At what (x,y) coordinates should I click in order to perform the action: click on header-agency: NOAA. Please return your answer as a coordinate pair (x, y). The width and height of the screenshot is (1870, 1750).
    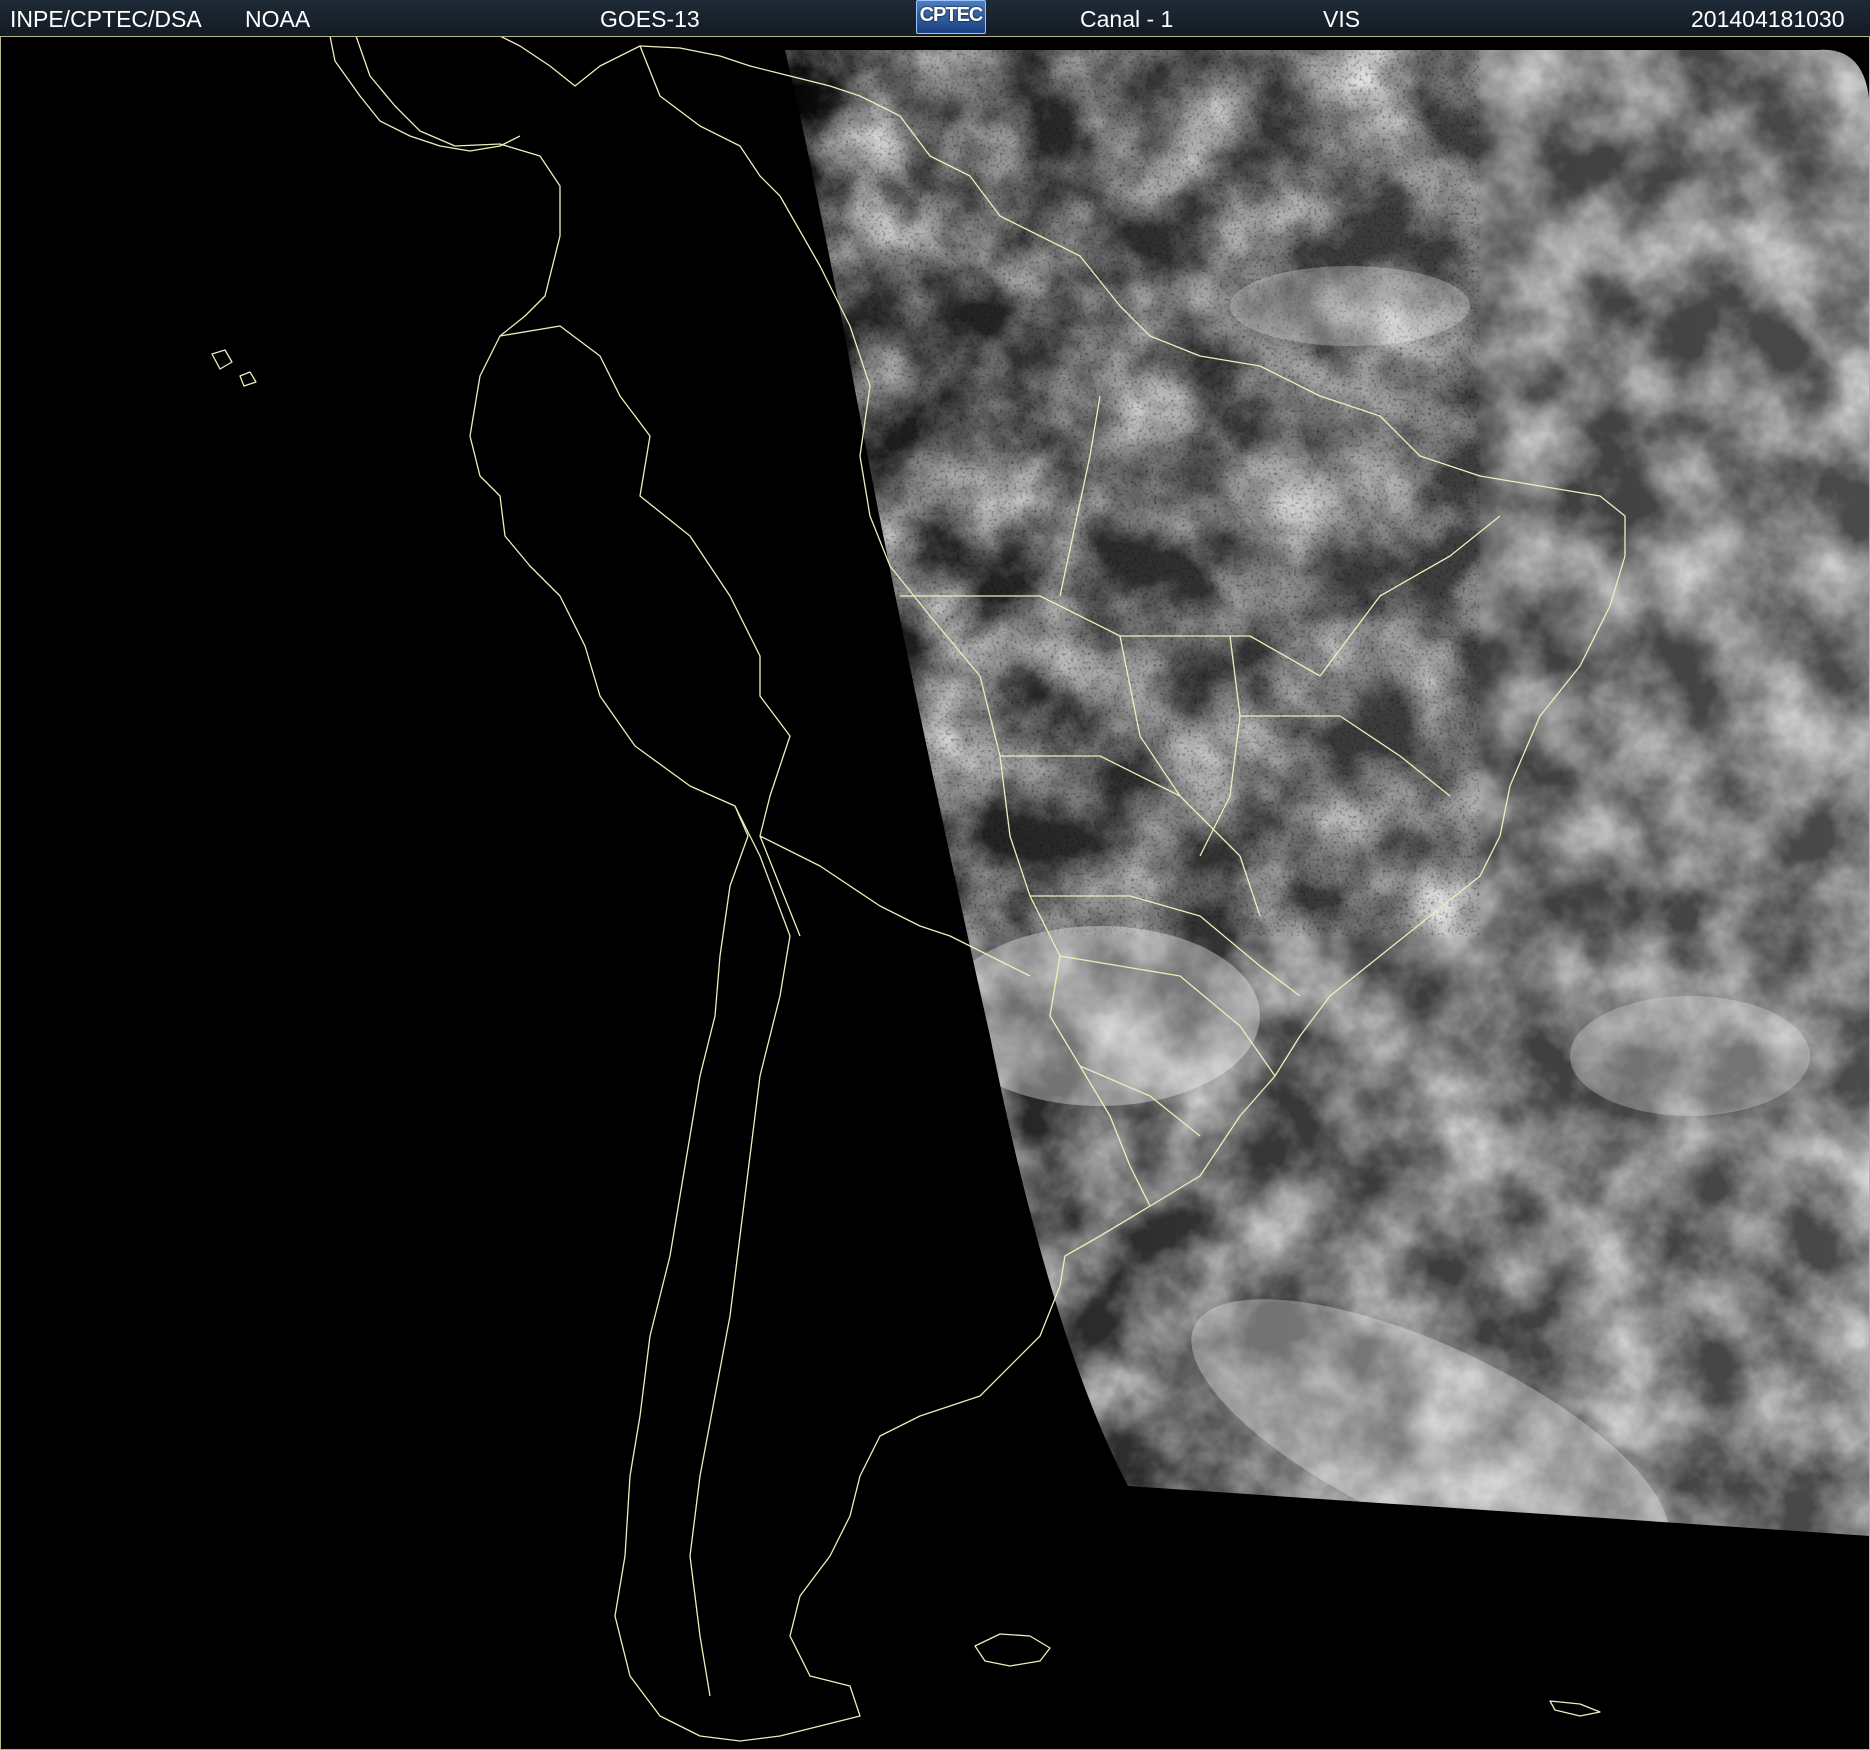
    Looking at the image, I should click on (278, 19).